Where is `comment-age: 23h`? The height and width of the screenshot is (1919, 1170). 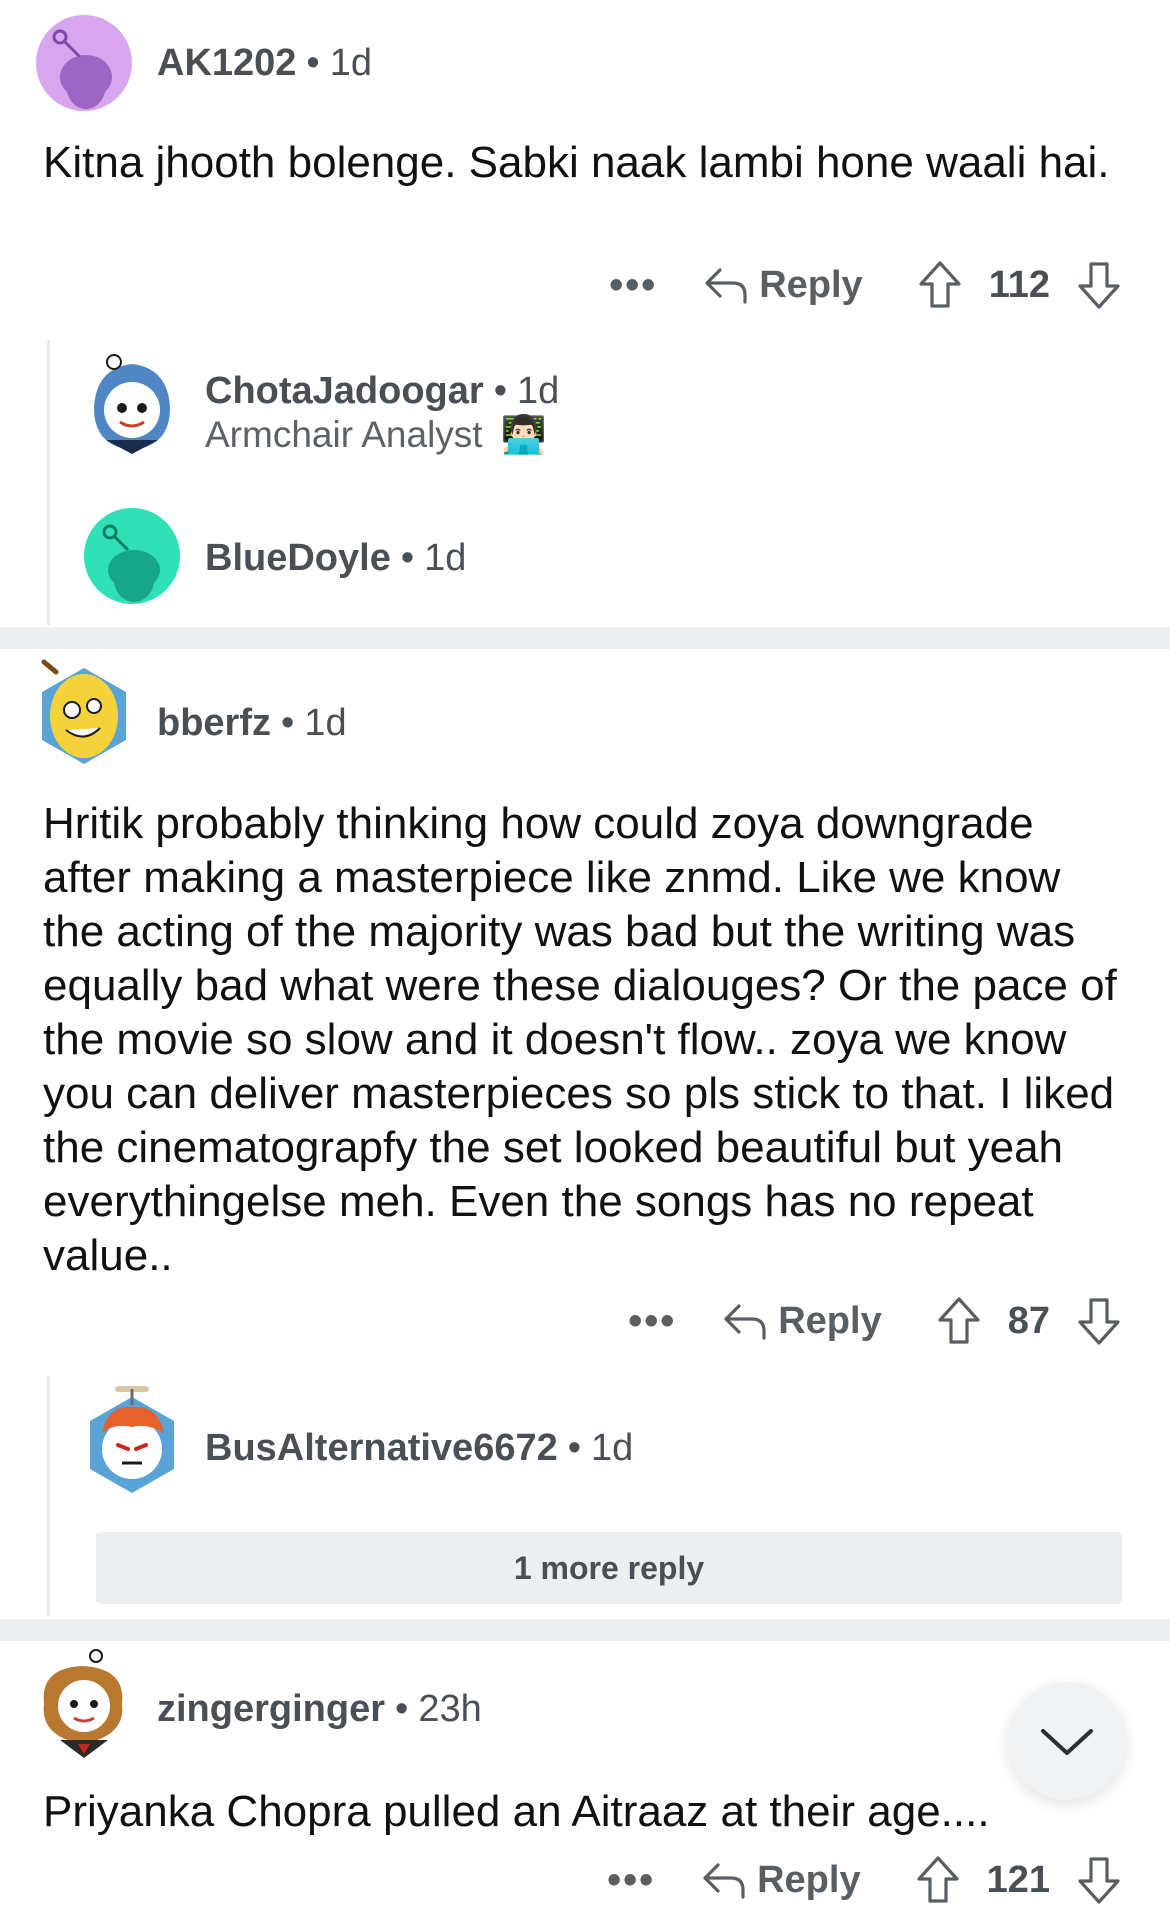 comment-age: 23h is located at coordinates (450, 1709).